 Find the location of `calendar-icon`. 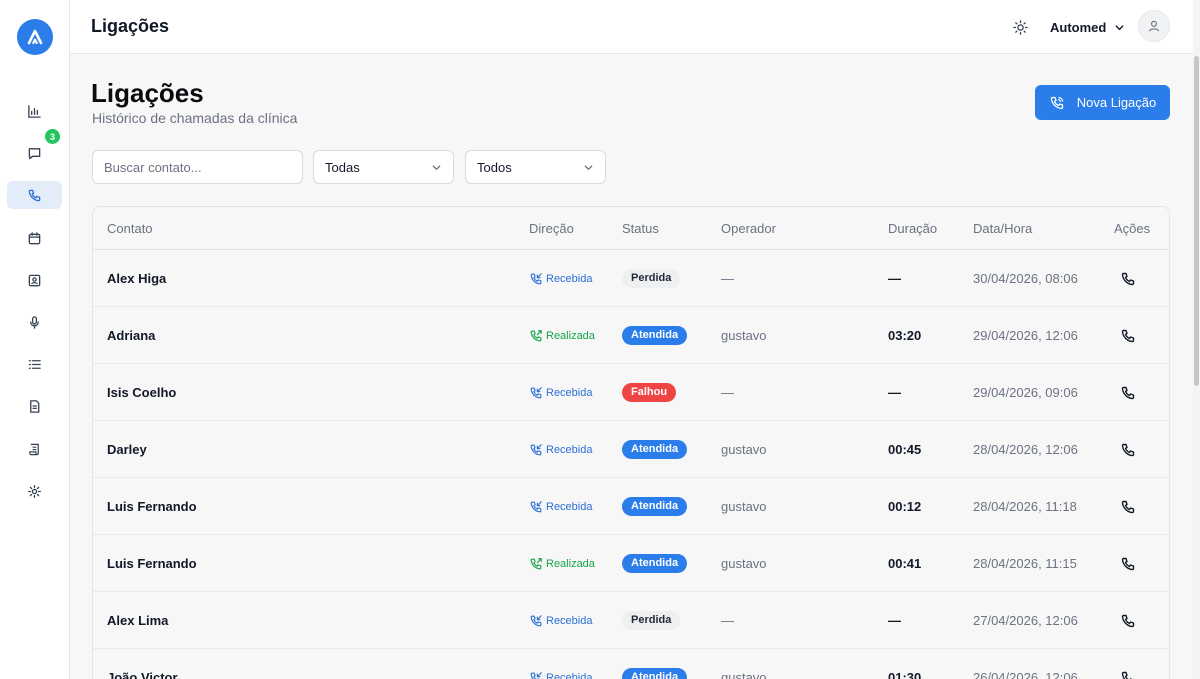

calendar-icon is located at coordinates (34, 237).